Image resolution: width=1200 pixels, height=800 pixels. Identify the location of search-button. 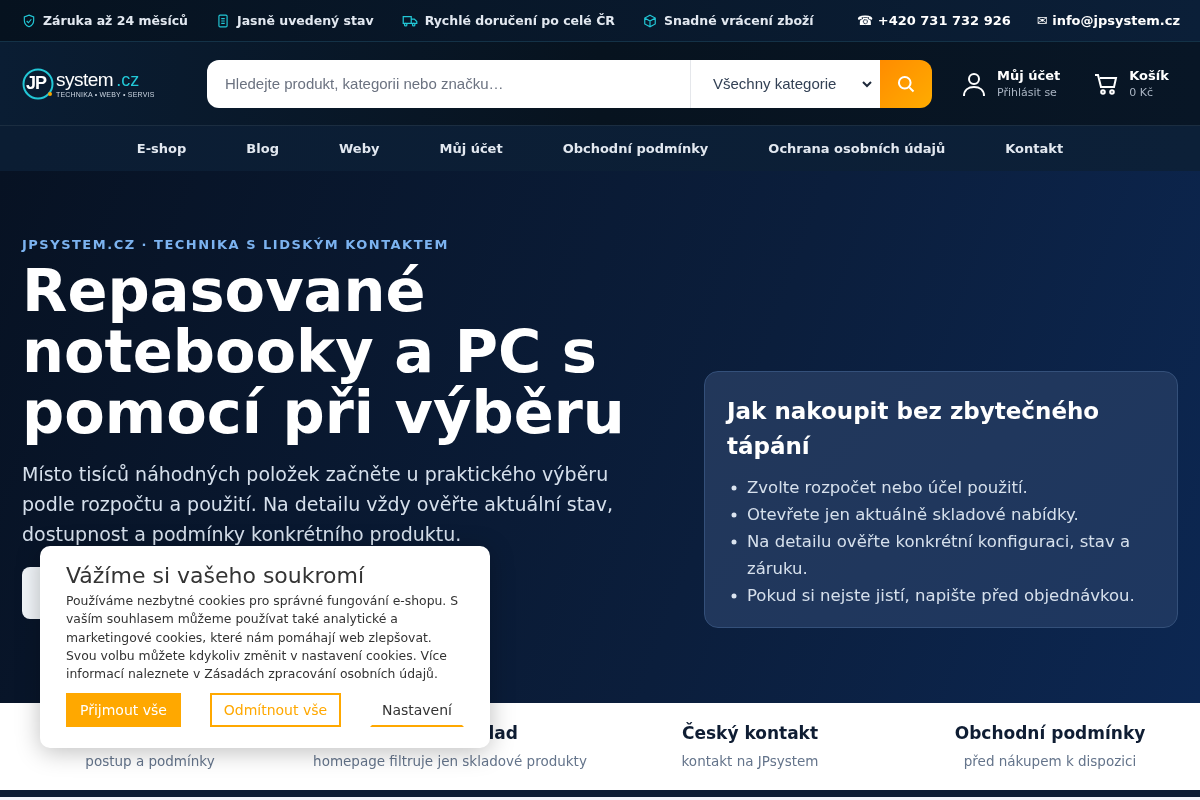
(906, 83).